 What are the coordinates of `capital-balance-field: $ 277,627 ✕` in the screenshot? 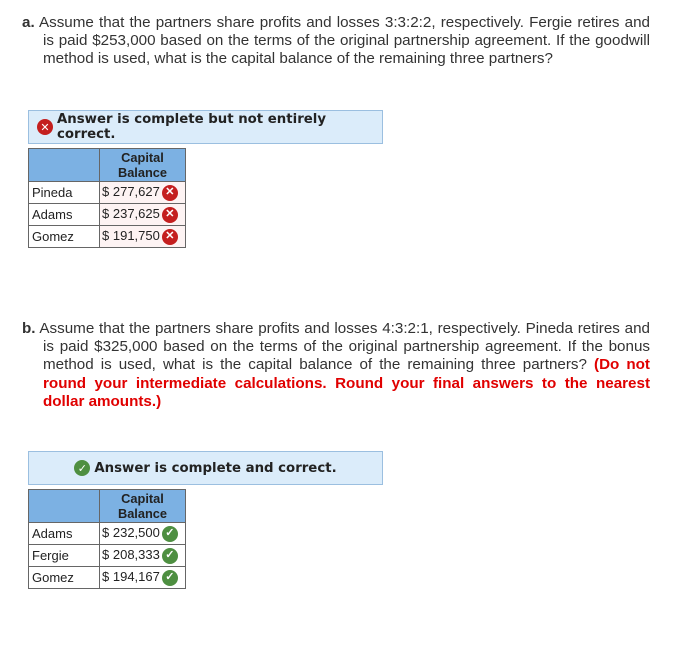 It's located at (142, 192).